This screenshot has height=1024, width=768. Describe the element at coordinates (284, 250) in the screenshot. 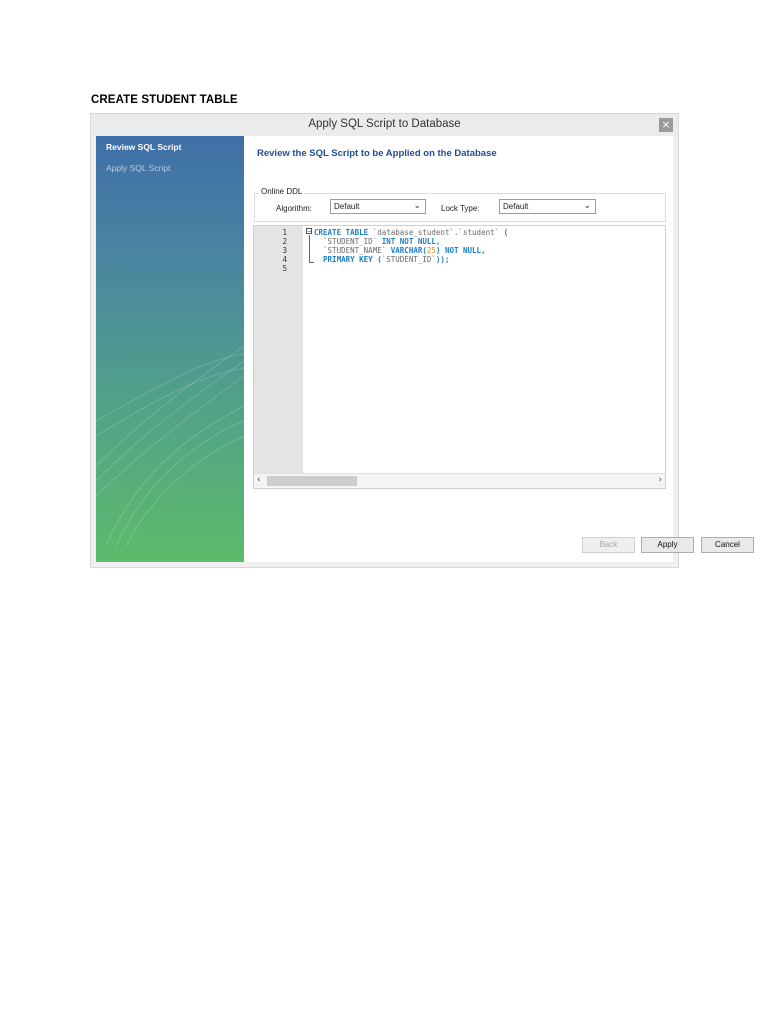

I see `line-number: 3` at that location.